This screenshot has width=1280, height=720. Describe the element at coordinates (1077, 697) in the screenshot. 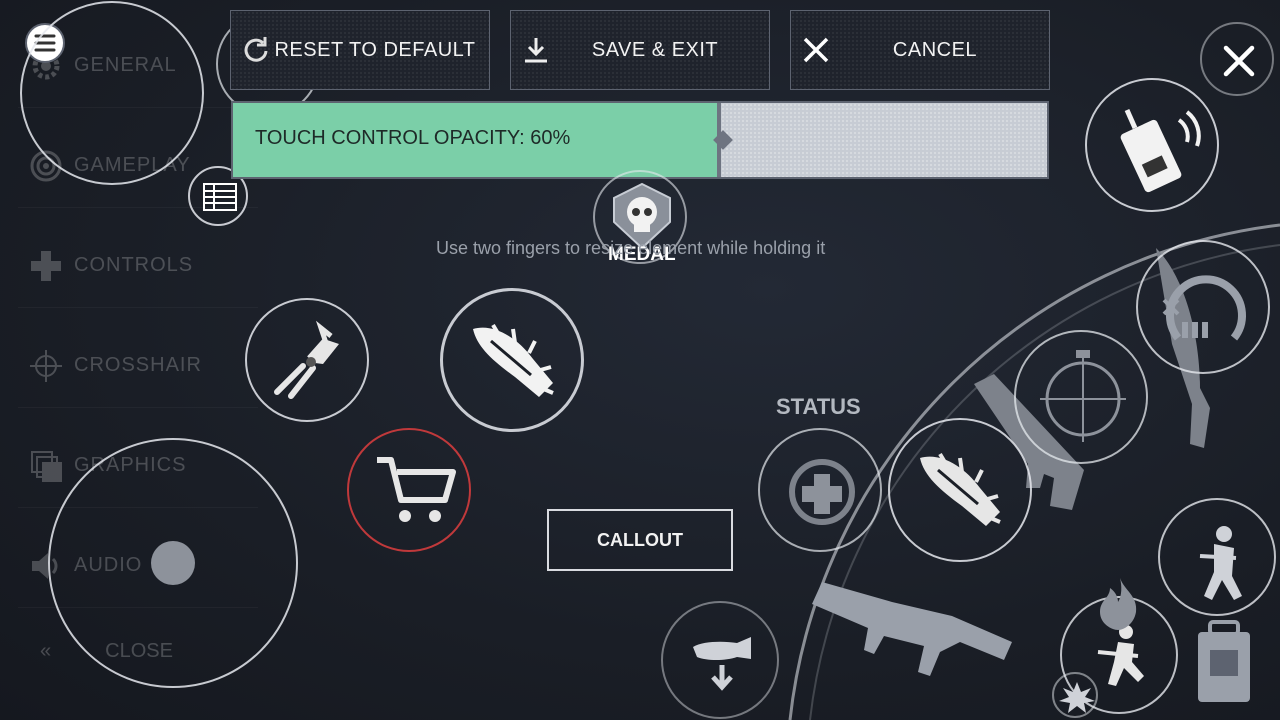

I see `explosion-icon` at that location.